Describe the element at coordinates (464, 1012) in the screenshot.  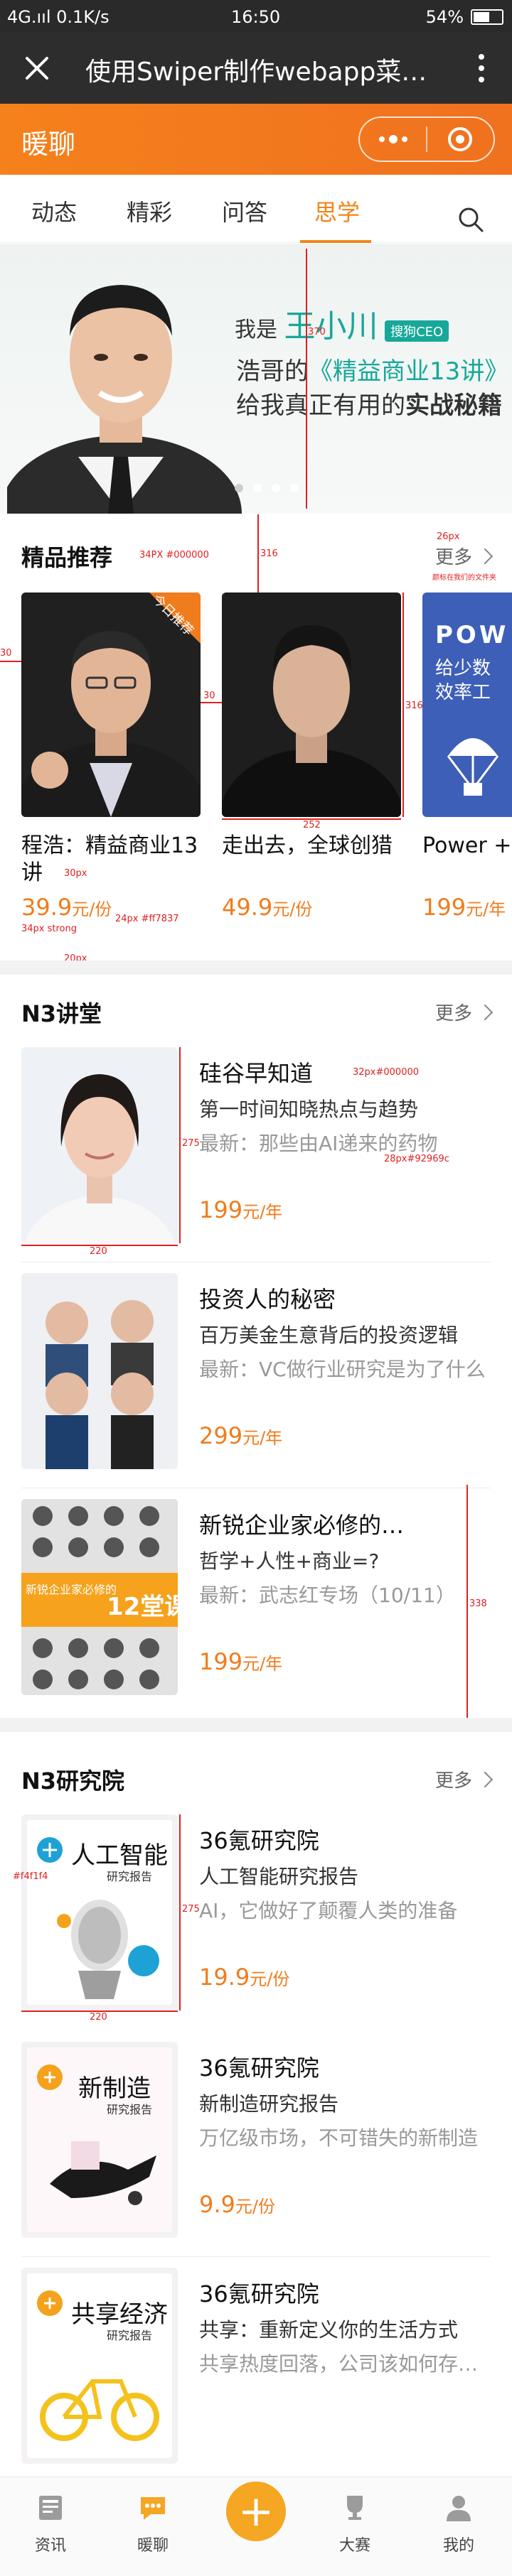
I see `lecture-more-link: 更多` at that location.